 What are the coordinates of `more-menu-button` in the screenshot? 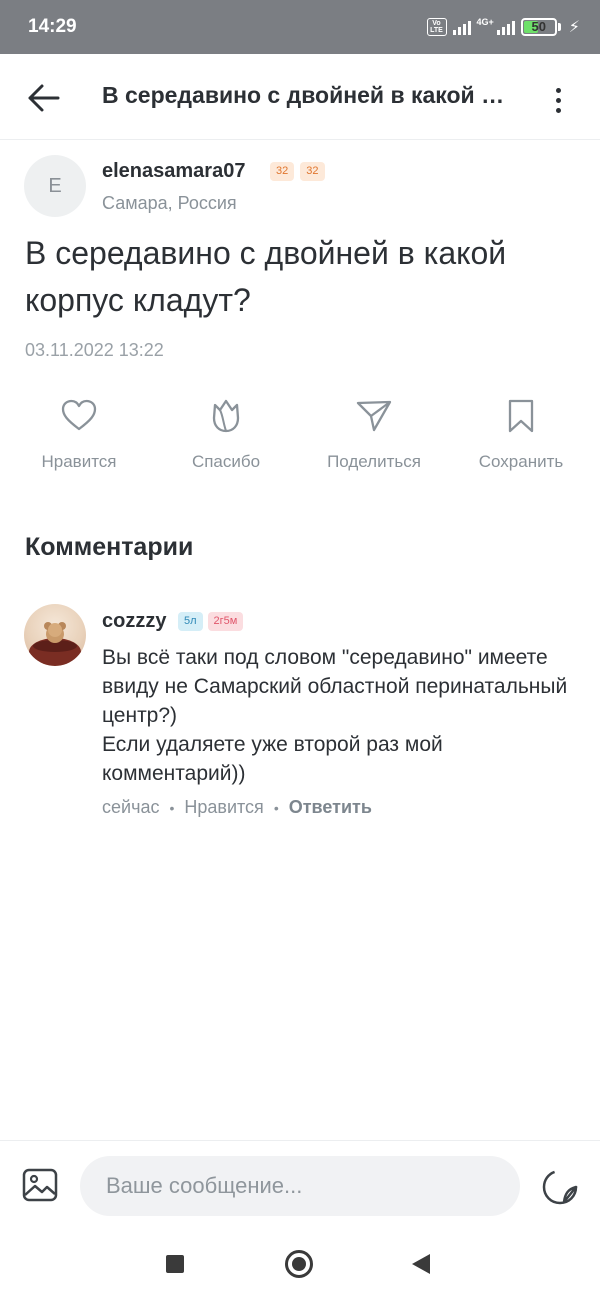 It's located at (558, 100).